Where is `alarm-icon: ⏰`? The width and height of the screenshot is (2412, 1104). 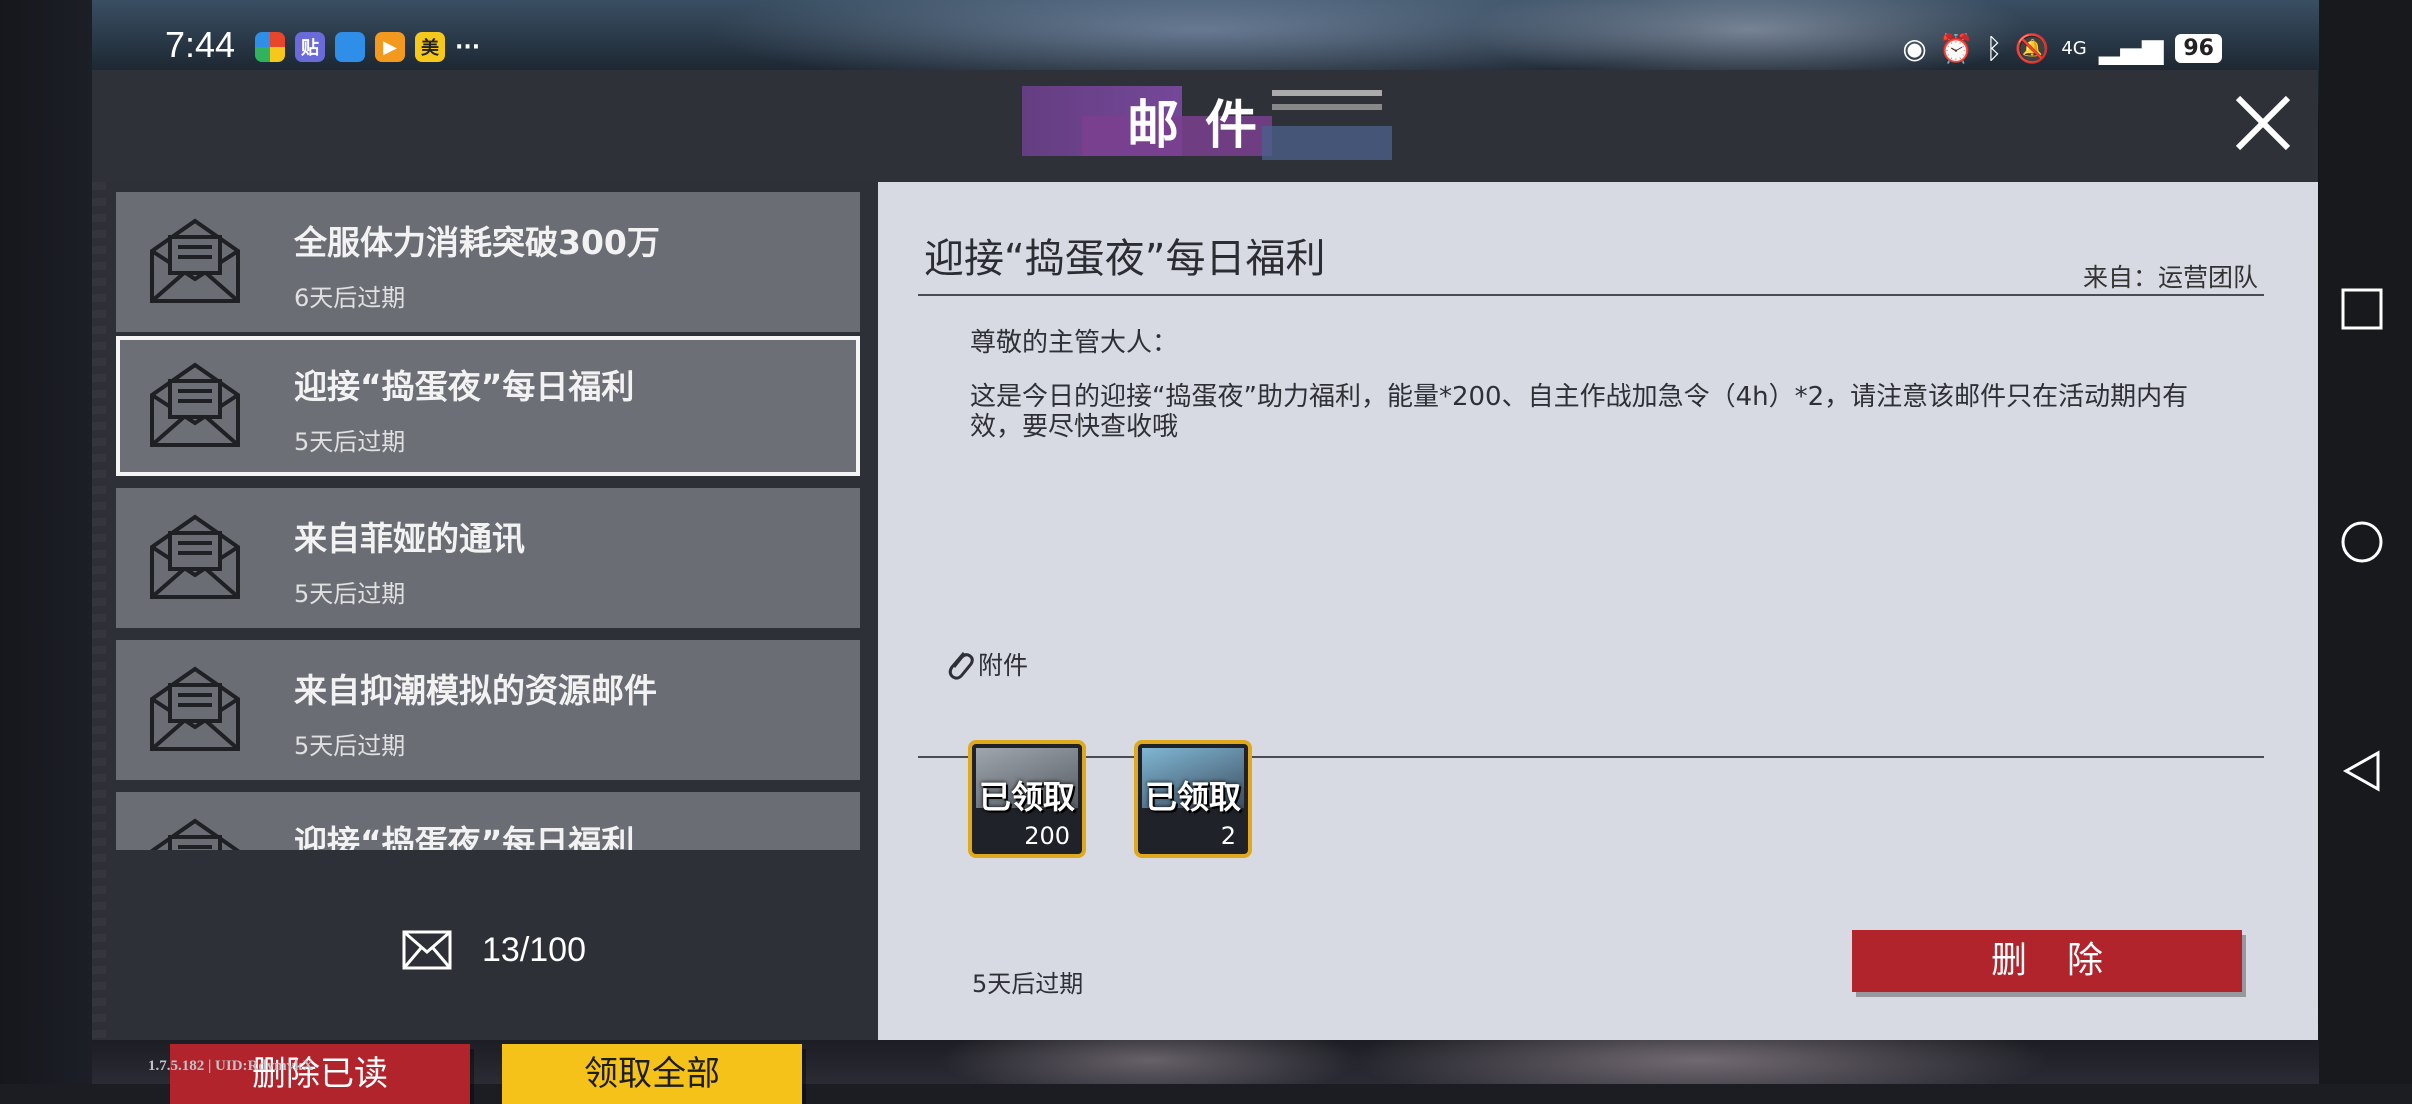 alarm-icon: ⏰ is located at coordinates (1956, 48).